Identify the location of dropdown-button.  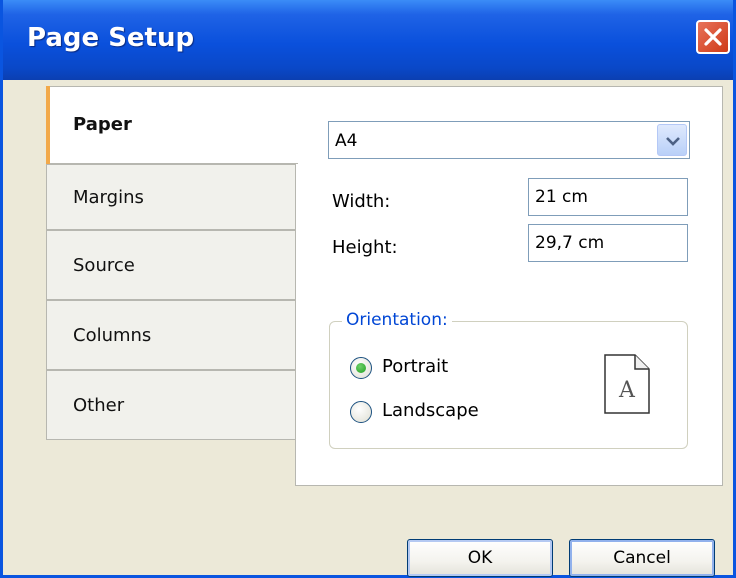
(672, 140).